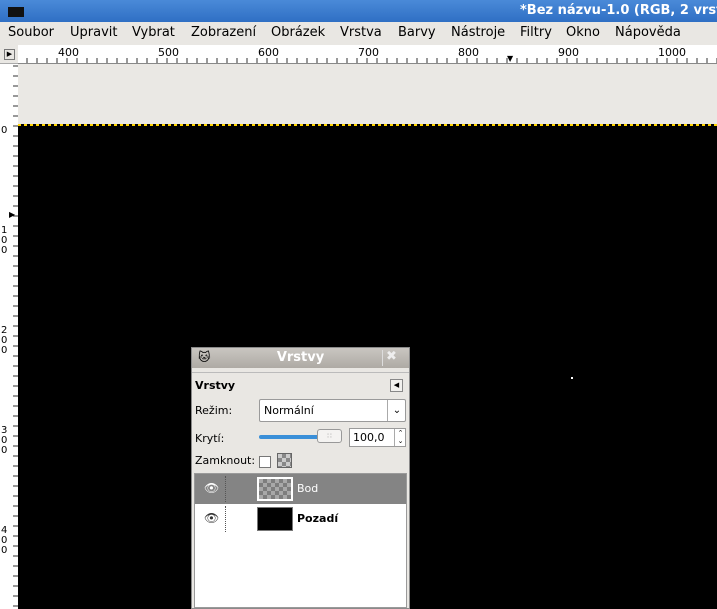  What do you see at coordinates (4, 130) in the screenshot?
I see `ruler-label: 0` at bounding box center [4, 130].